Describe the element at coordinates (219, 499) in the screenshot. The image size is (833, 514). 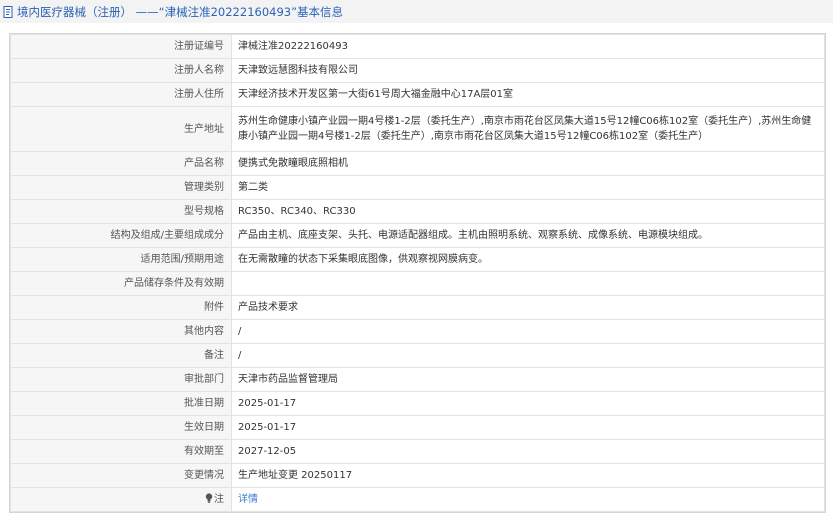
I see `note-label: 注` at that location.